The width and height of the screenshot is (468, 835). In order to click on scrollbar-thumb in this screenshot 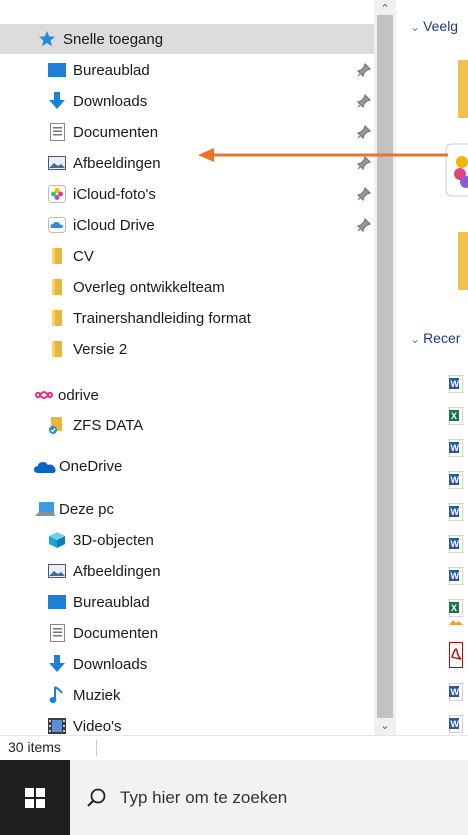, I will do `click(385, 366)`.